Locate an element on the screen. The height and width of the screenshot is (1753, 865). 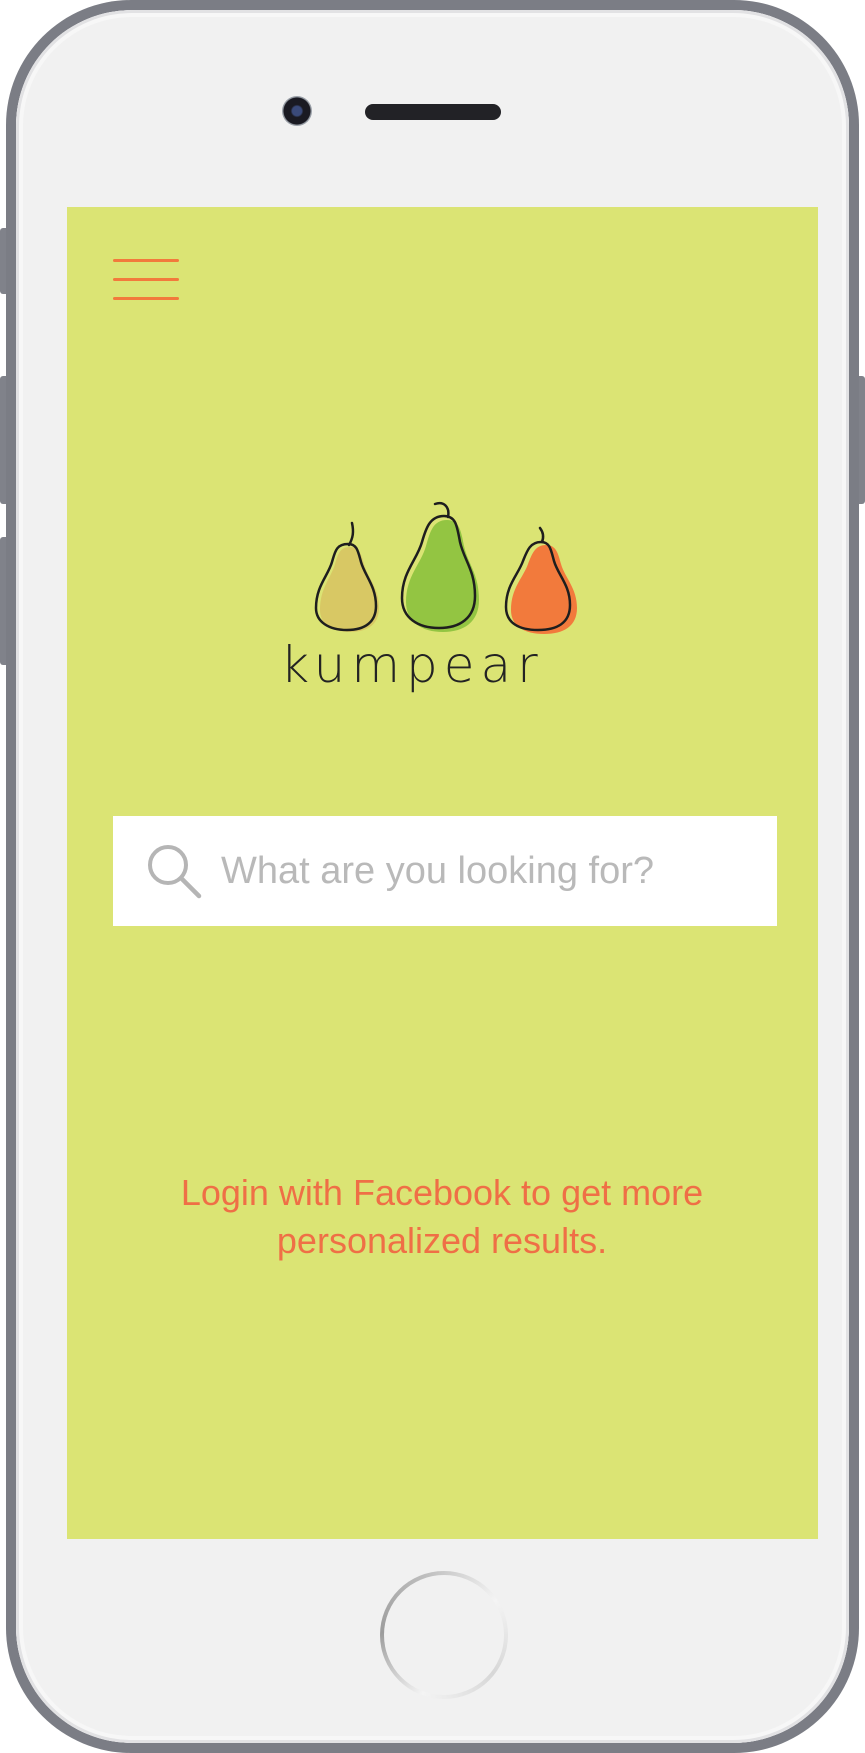
search-icon is located at coordinates (174, 871).